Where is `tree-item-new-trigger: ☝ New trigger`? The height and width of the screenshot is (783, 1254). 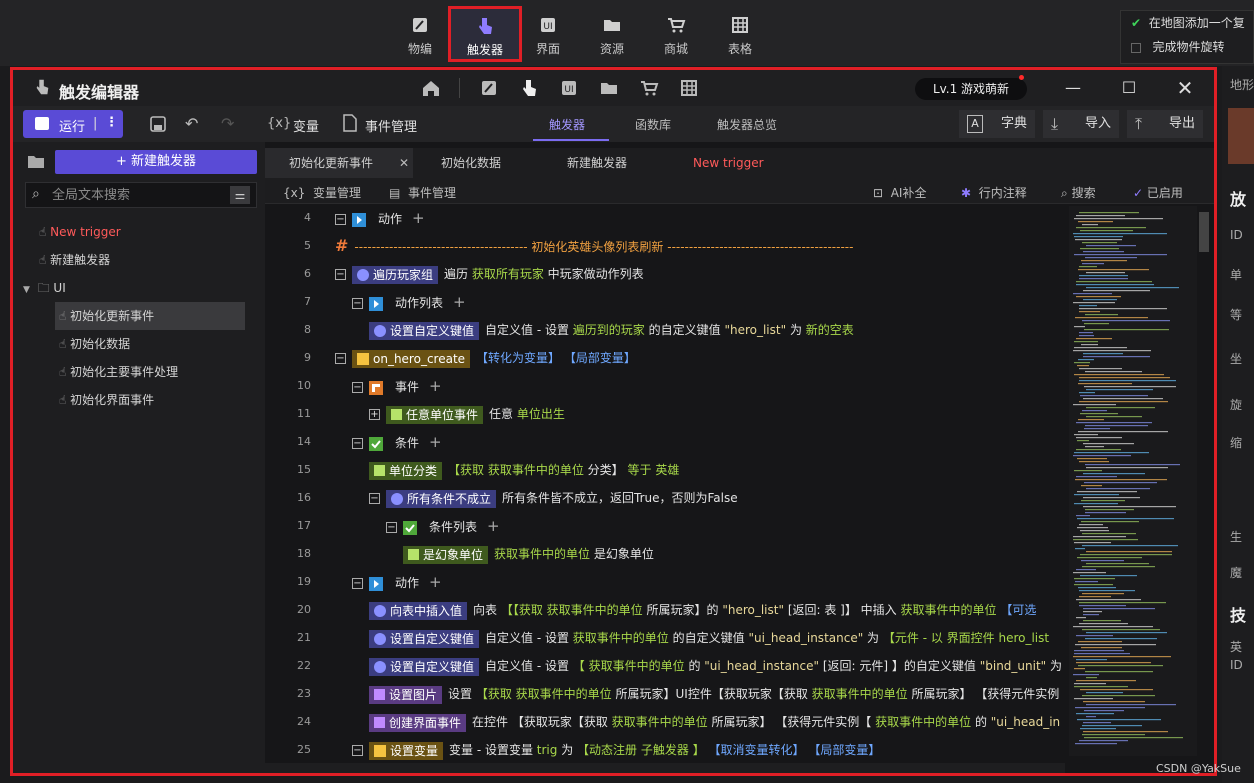 tree-item-new-trigger: ☝ New trigger is located at coordinates (80, 232).